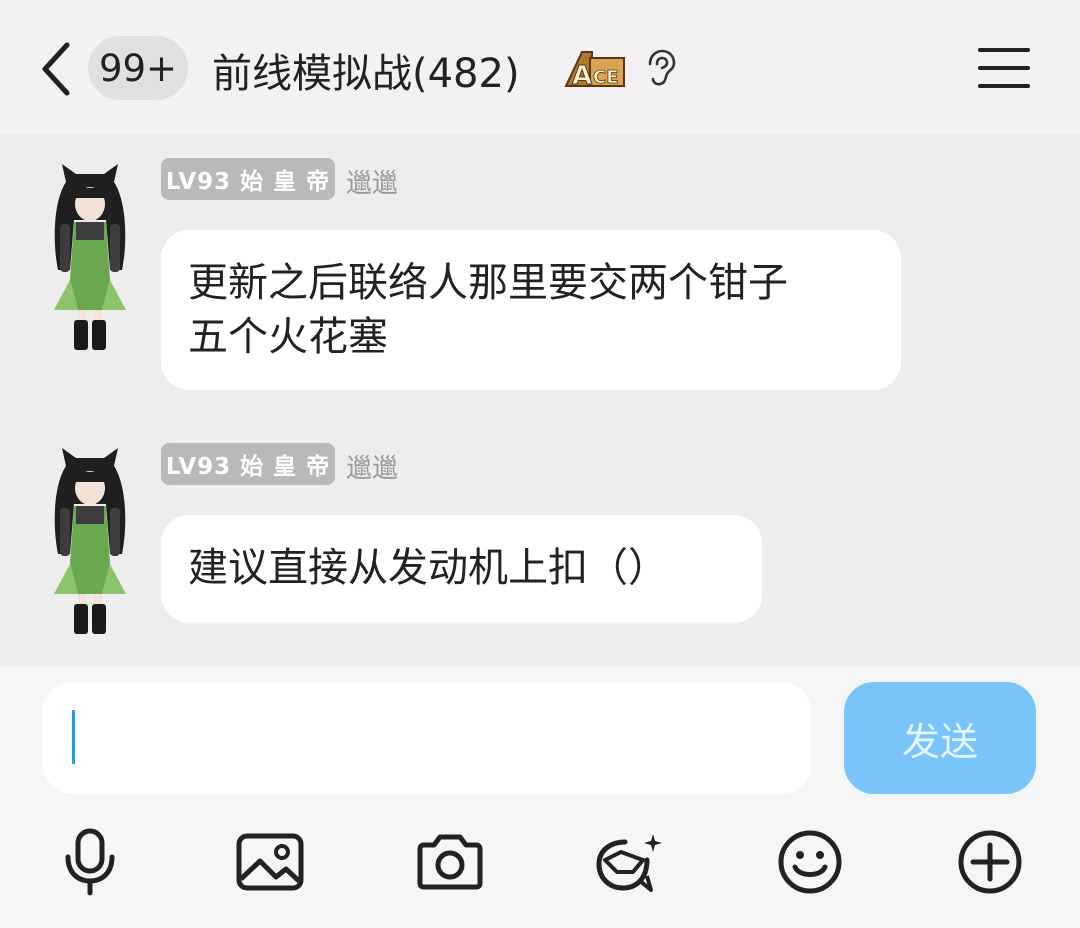 This screenshot has height=928, width=1080. I want to click on ear-icon, so click(660, 68).